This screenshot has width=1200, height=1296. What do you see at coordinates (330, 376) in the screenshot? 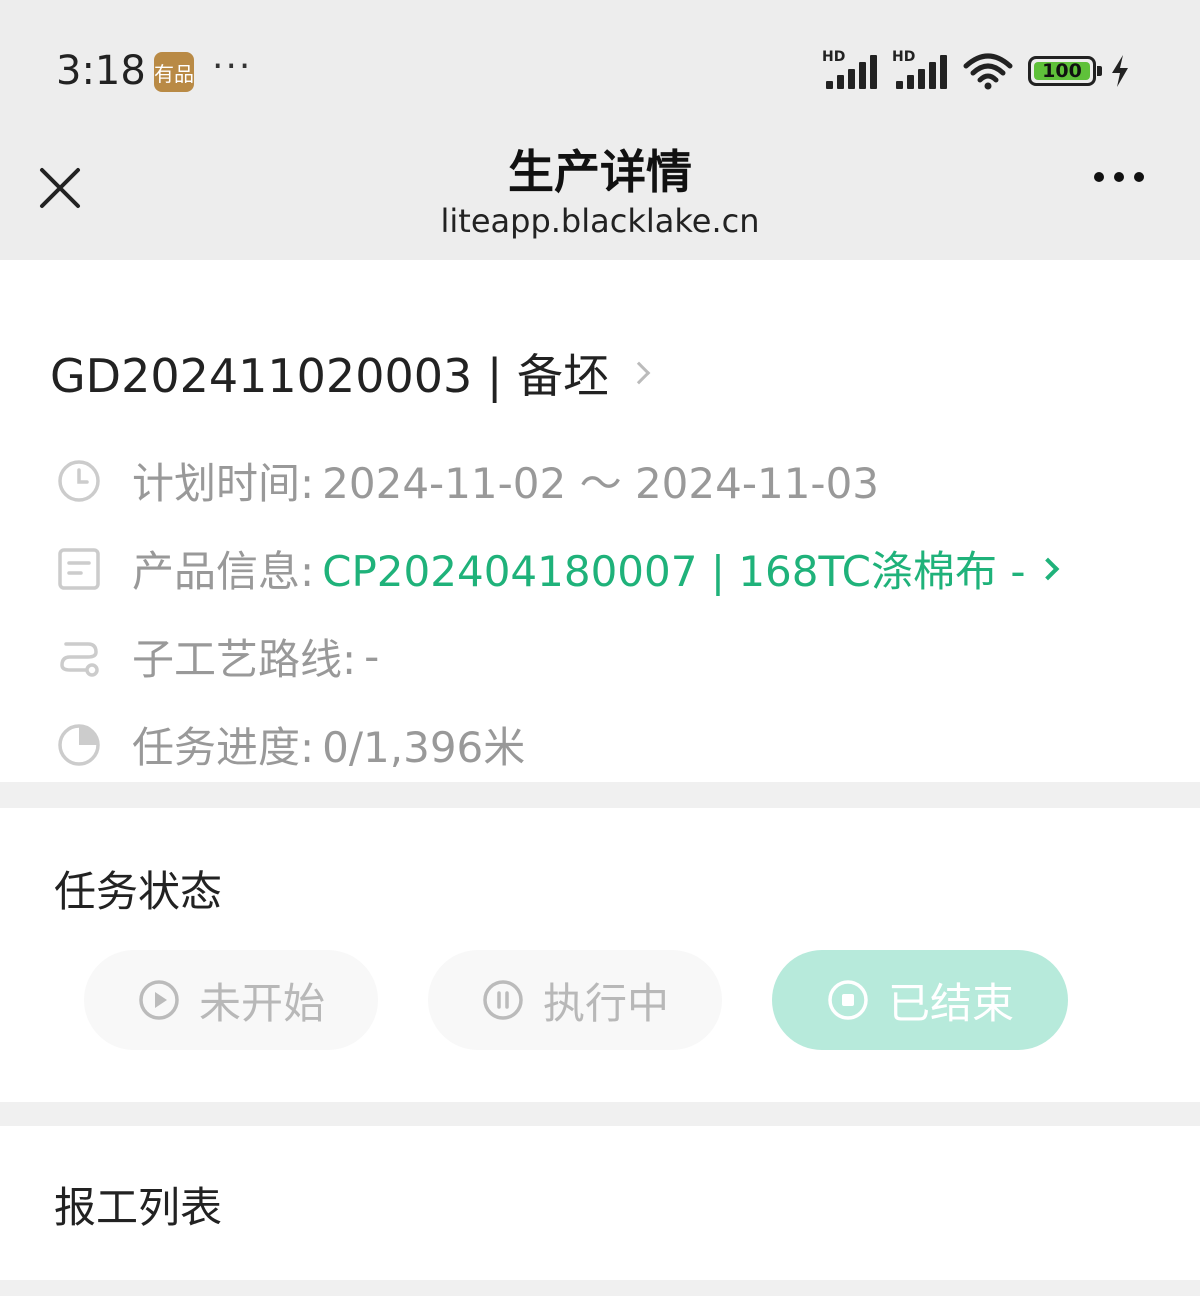
I see `order-title: GD202411020003 | 备坯` at bounding box center [330, 376].